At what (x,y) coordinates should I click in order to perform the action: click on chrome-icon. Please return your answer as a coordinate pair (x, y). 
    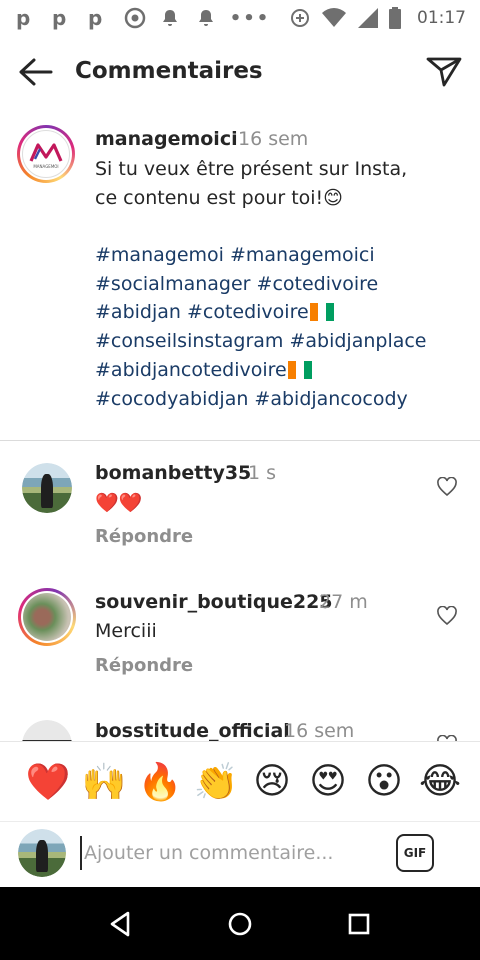
    Looking at the image, I should click on (142, 18).